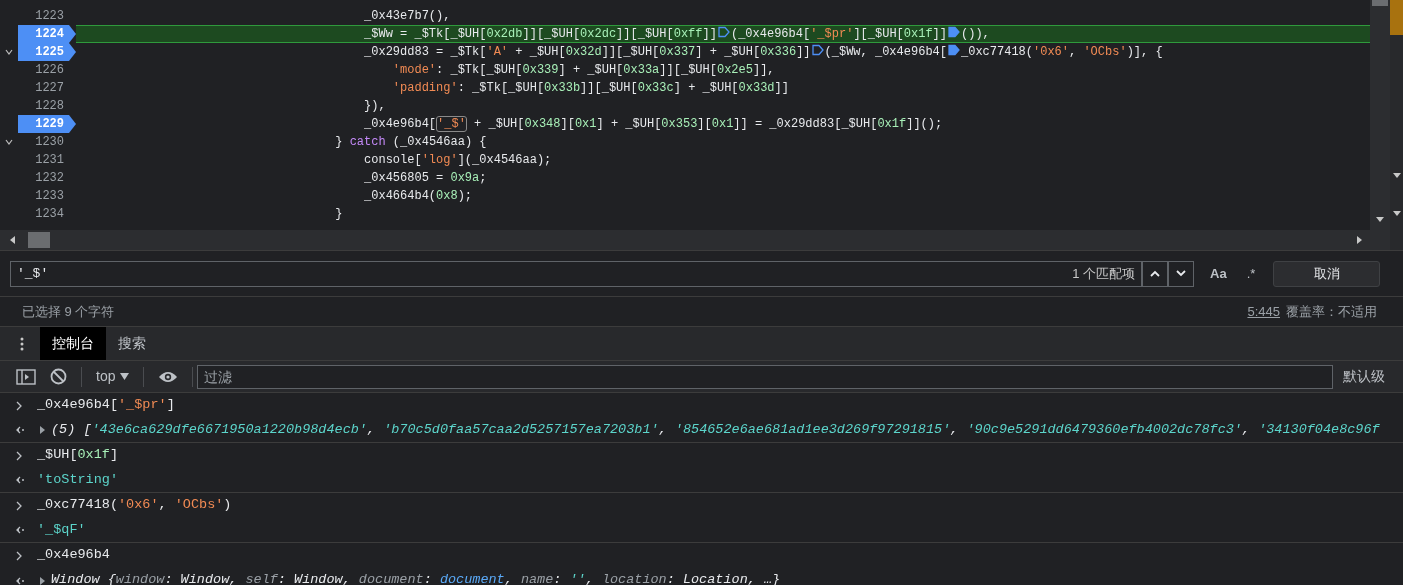 This screenshot has width=1403, height=585. What do you see at coordinates (1380, 115) in the screenshot?
I see `vertical-scrollbar` at bounding box center [1380, 115].